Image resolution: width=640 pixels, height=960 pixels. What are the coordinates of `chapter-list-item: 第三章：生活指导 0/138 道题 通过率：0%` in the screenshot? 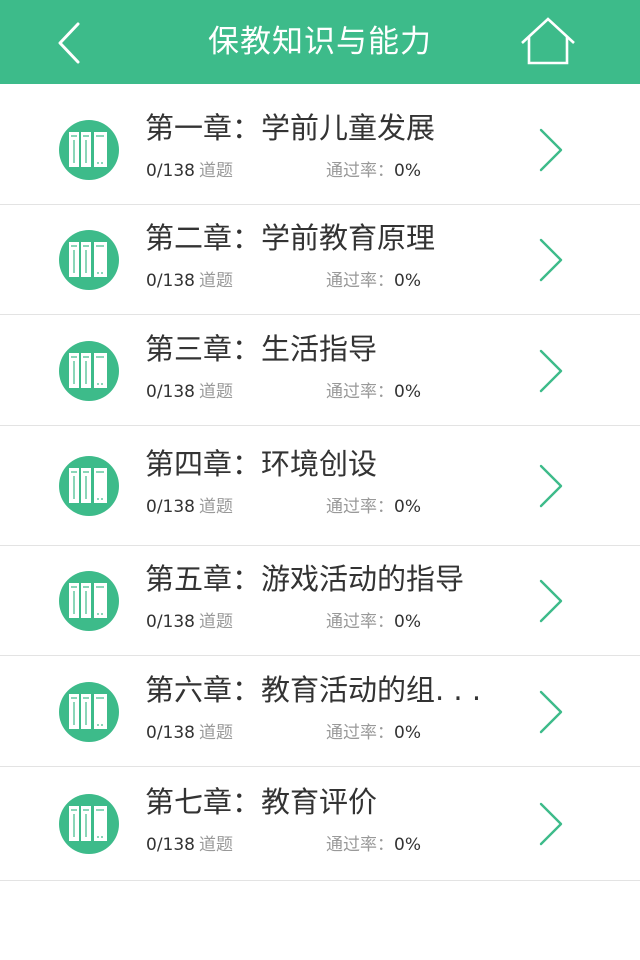 It's located at (320, 370).